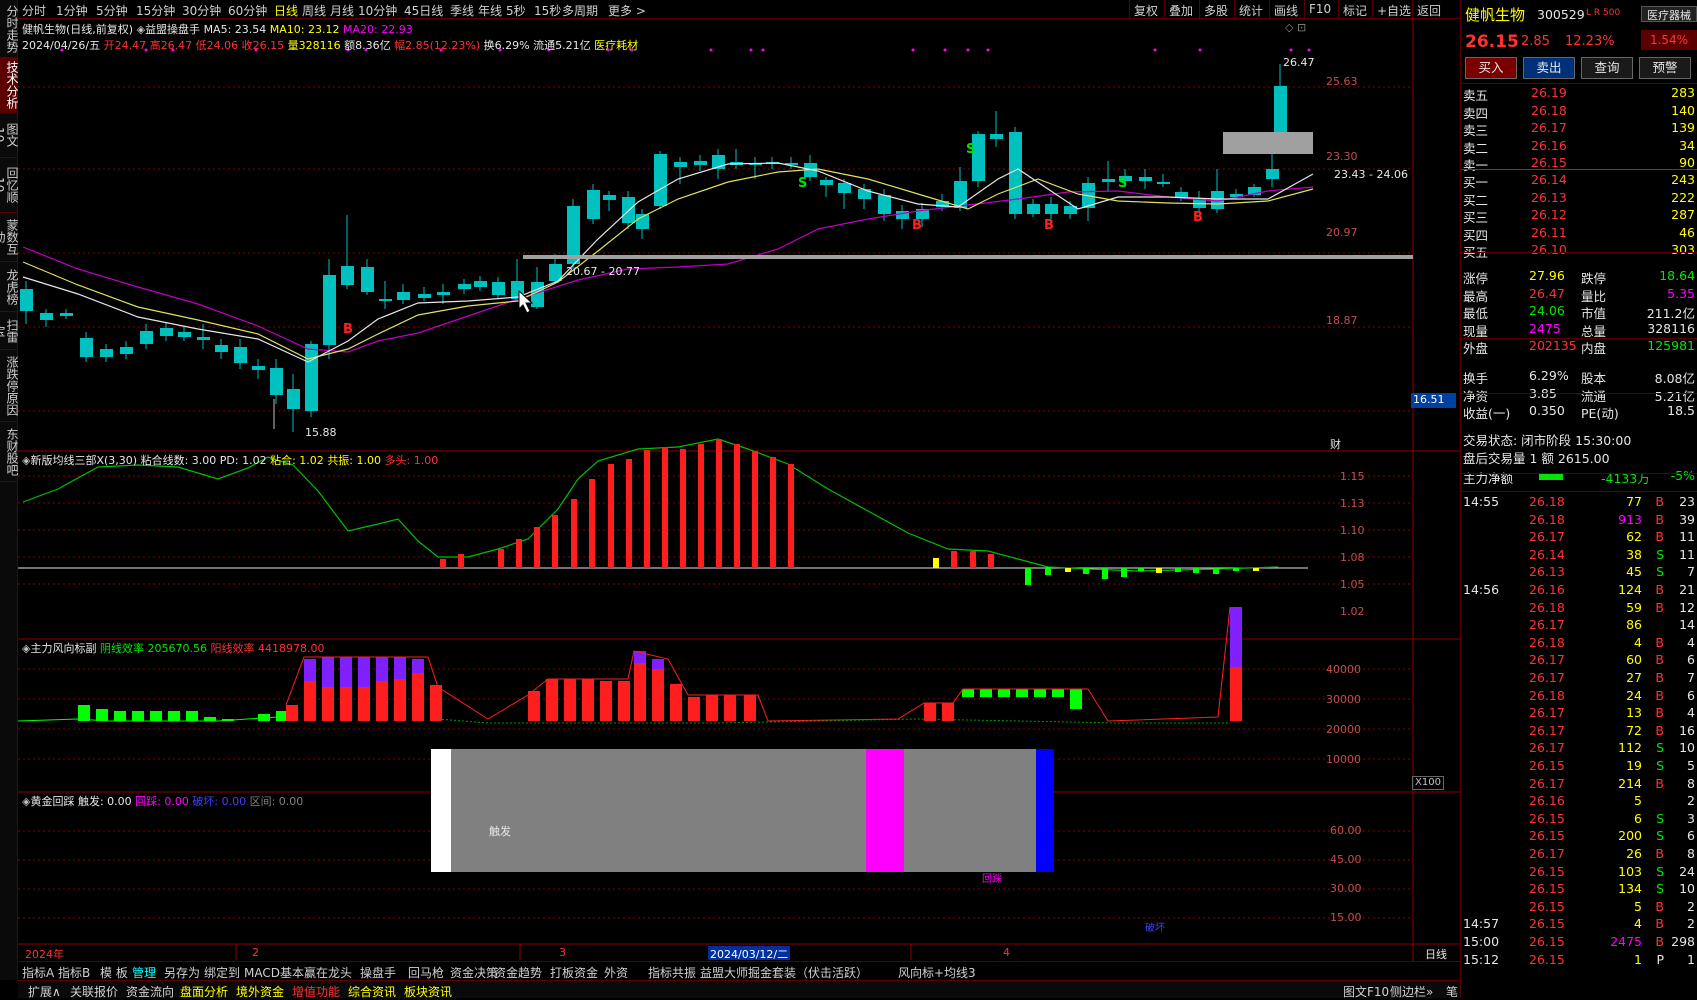 This screenshot has width=1697, height=1000. I want to click on period-10: 45日线, so click(423, 10).